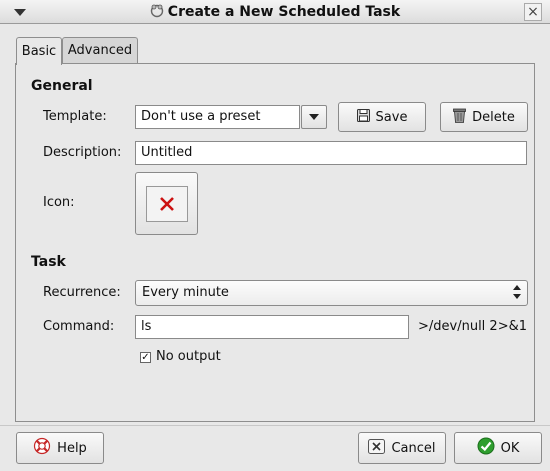 The image size is (550, 471). Describe the element at coordinates (391, 117) in the screenshot. I see `save-button-label: Save` at that location.